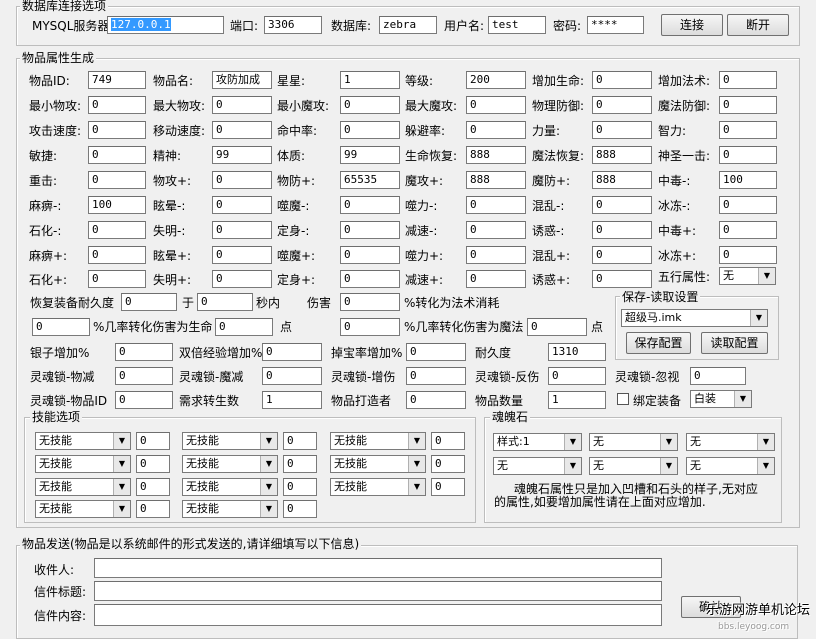  Describe the element at coordinates (436, 400) in the screenshot. I see `maker-input: 0` at that location.